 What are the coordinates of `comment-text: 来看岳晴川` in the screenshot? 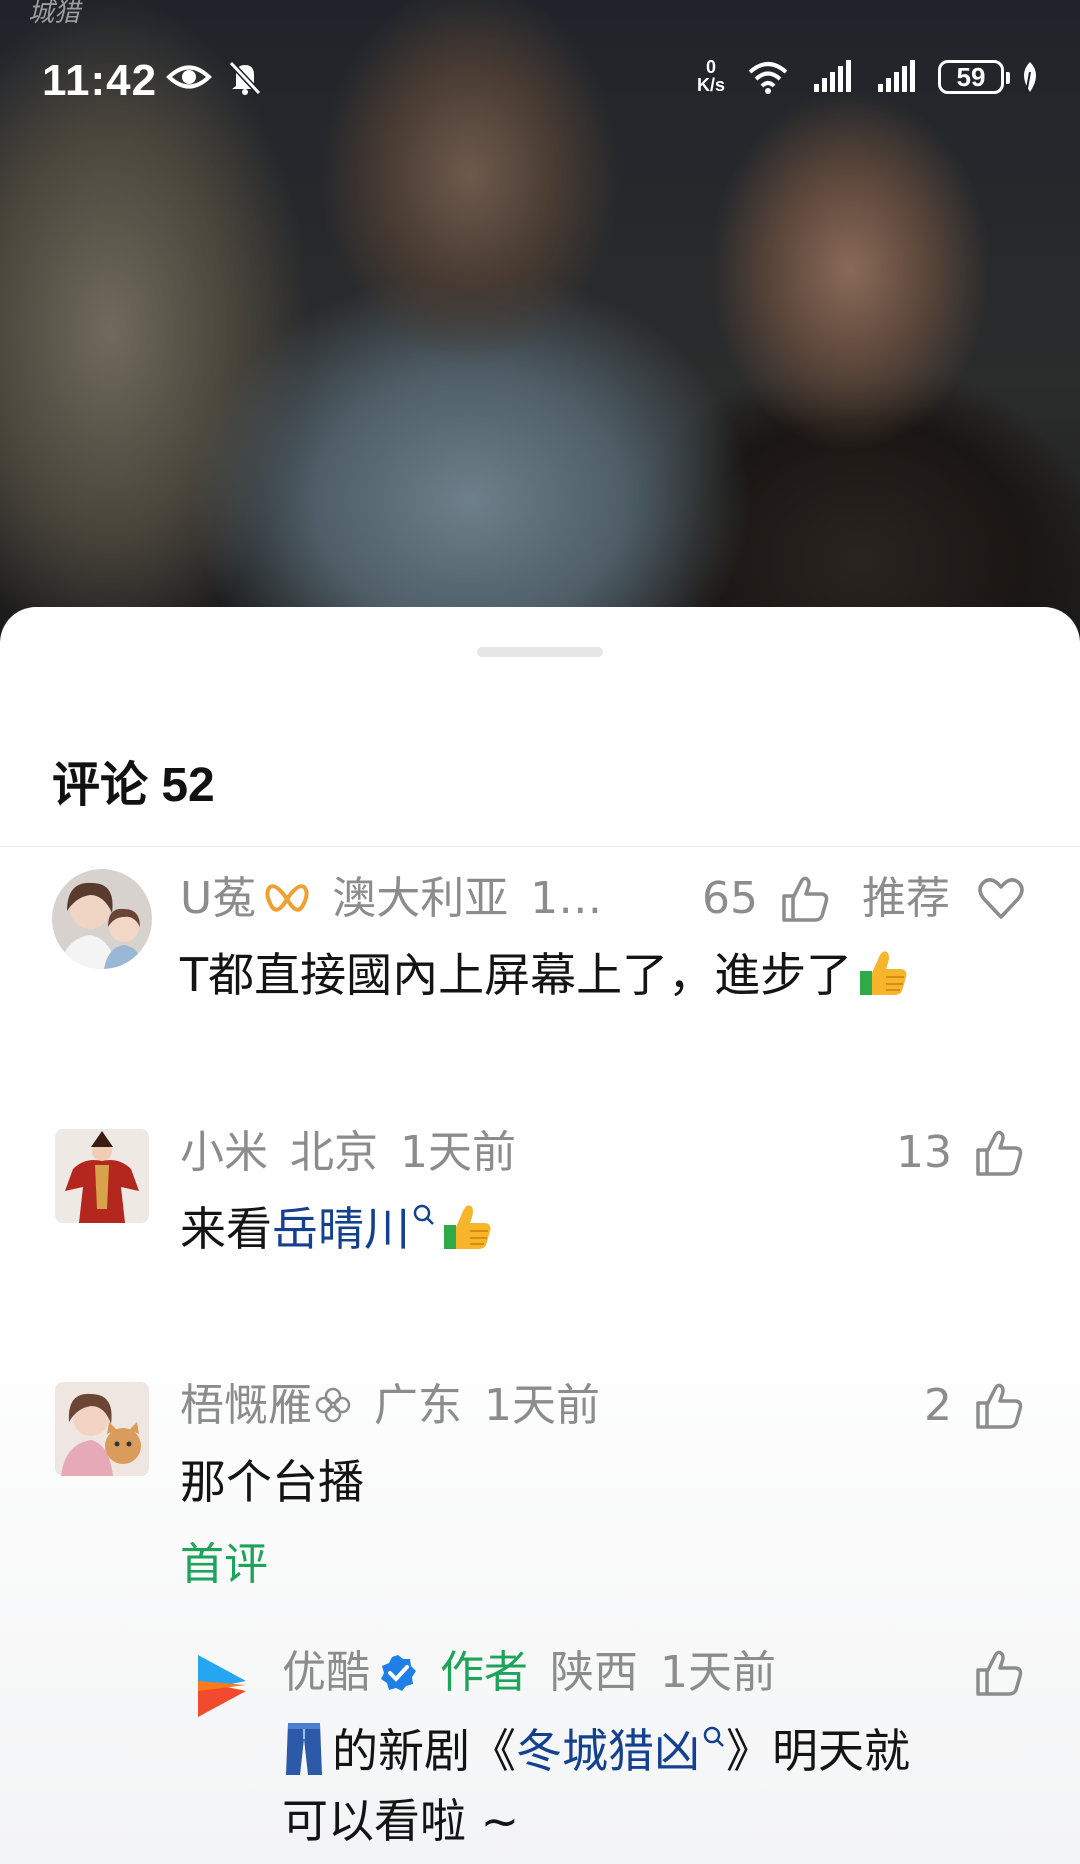 It's located at (337, 1226).